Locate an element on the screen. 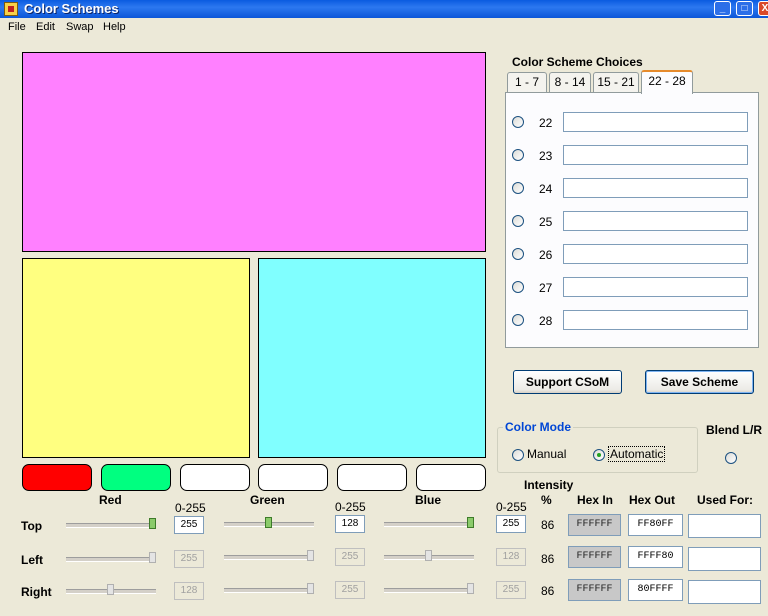  row-label-left: Left is located at coordinates (32, 560).